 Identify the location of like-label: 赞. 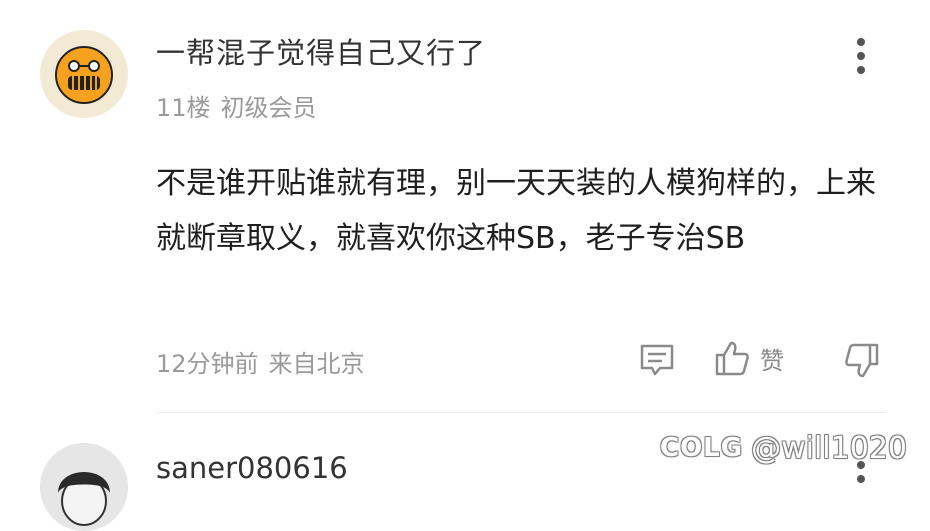
(772, 360).